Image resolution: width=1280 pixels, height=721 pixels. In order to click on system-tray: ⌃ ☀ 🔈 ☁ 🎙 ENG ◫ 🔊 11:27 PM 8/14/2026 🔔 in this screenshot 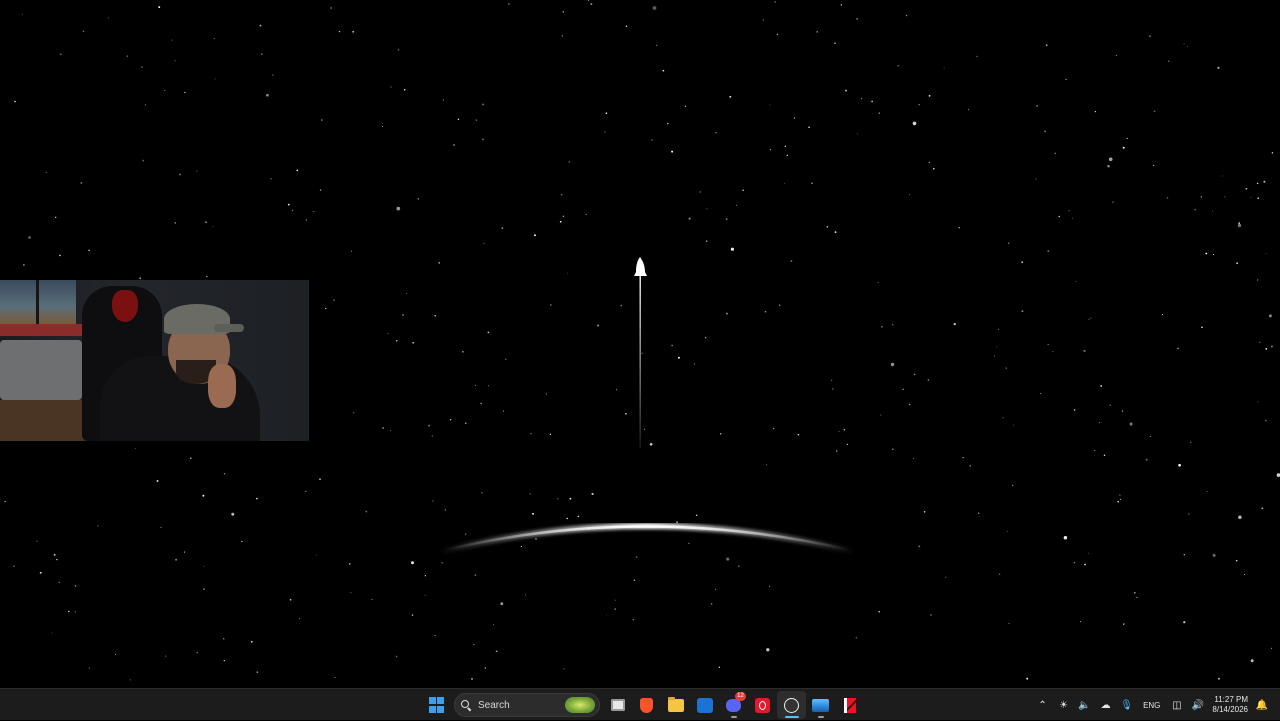, I will do `click(1156, 705)`.